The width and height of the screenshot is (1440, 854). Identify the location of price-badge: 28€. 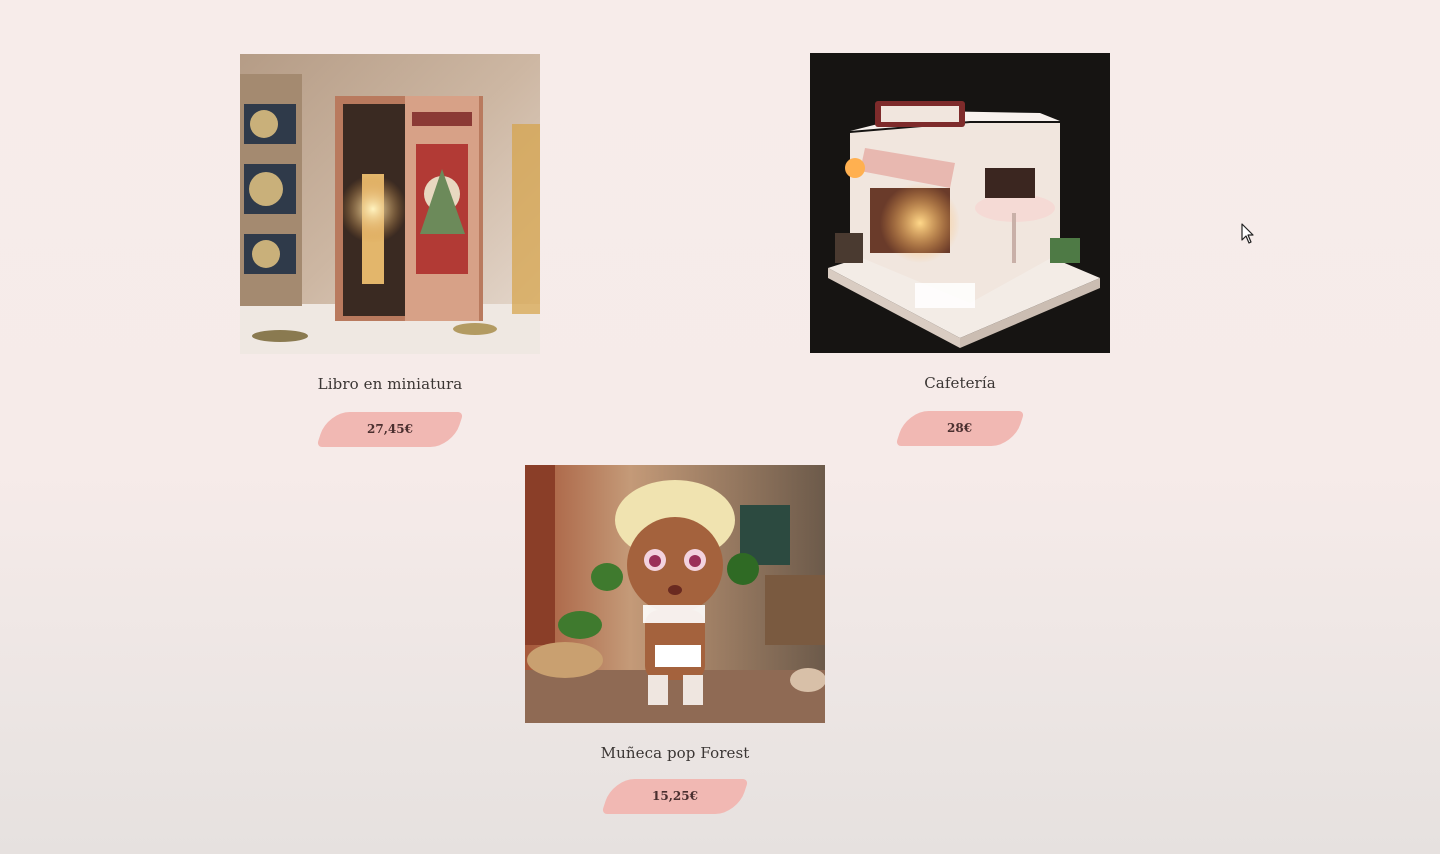
(960, 428).